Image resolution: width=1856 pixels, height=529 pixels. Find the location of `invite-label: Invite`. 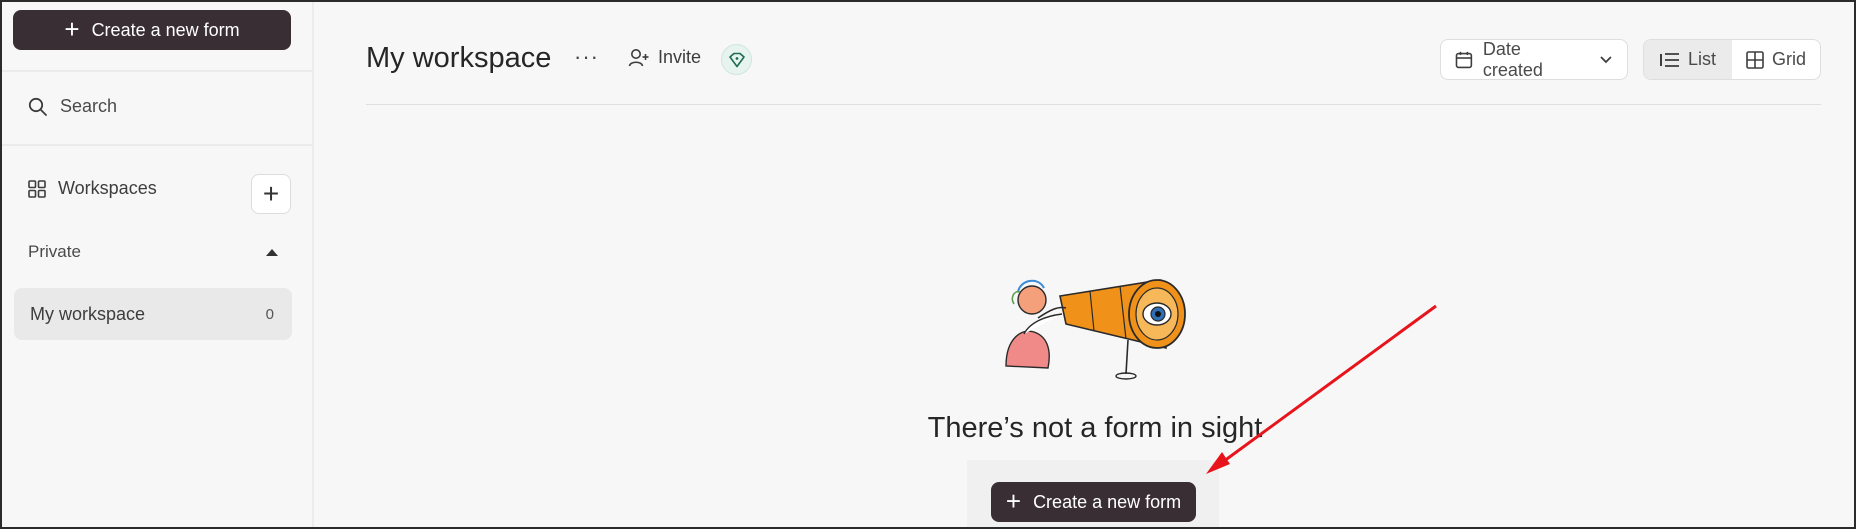

invite-label: Invite is located at coordinates (680, 57).